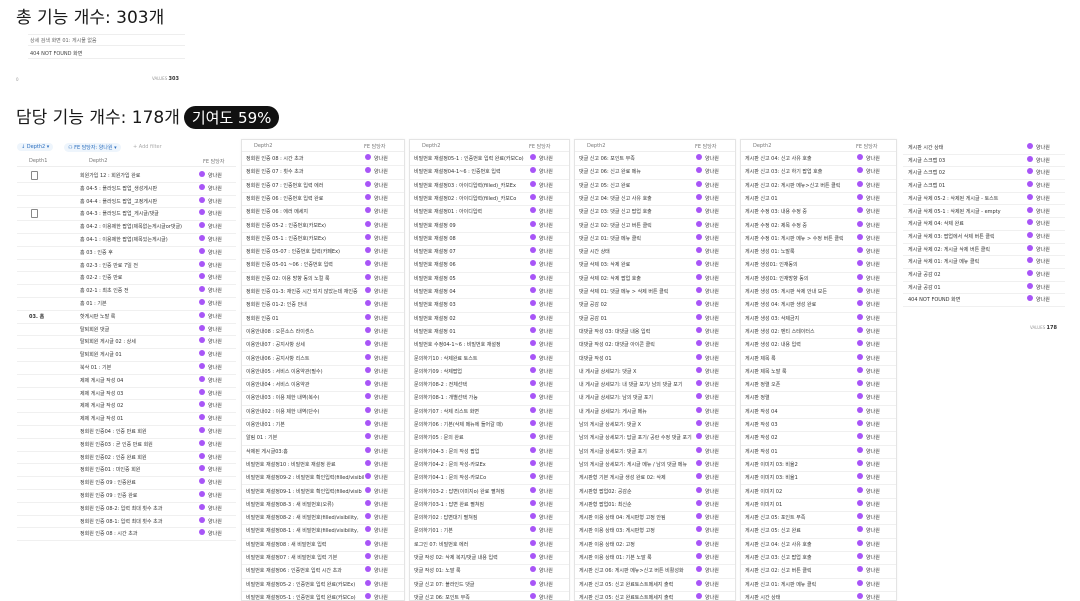 The width and height of the screenshot is (1080, 601). Describe the element at coordinates (126, 291) in the screenshot. I see `table-row: 홈 02-1 : 최초 인증 전 양나원` at that location.